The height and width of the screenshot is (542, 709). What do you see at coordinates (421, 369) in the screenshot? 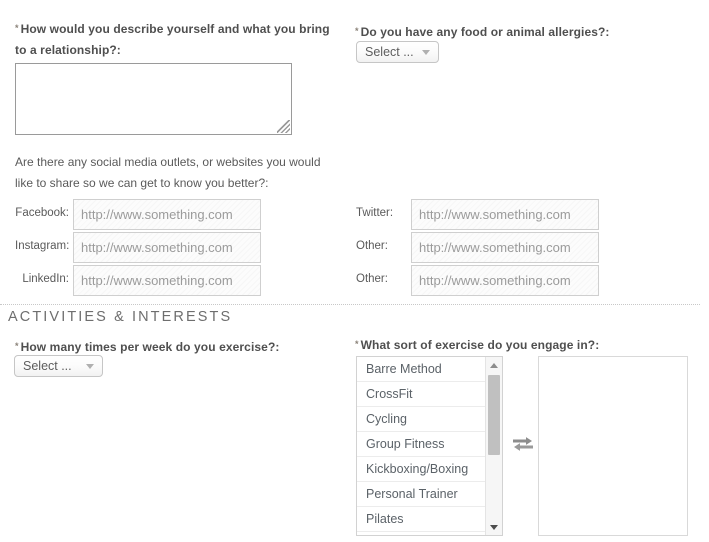
I see `list-item: Barre Method` at bounding box center [421, 369].